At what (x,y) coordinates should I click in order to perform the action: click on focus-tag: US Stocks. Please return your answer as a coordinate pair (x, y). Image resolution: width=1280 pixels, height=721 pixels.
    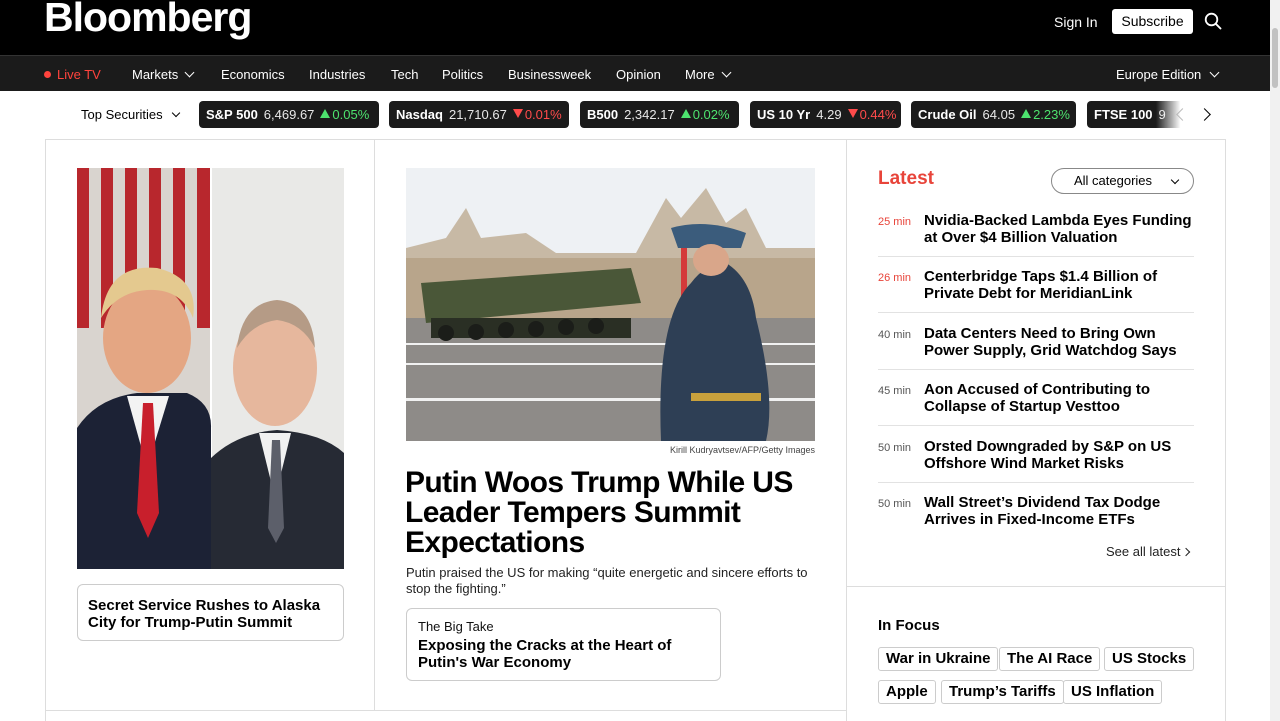
    Looking at the image, I should click on (1149, 659).